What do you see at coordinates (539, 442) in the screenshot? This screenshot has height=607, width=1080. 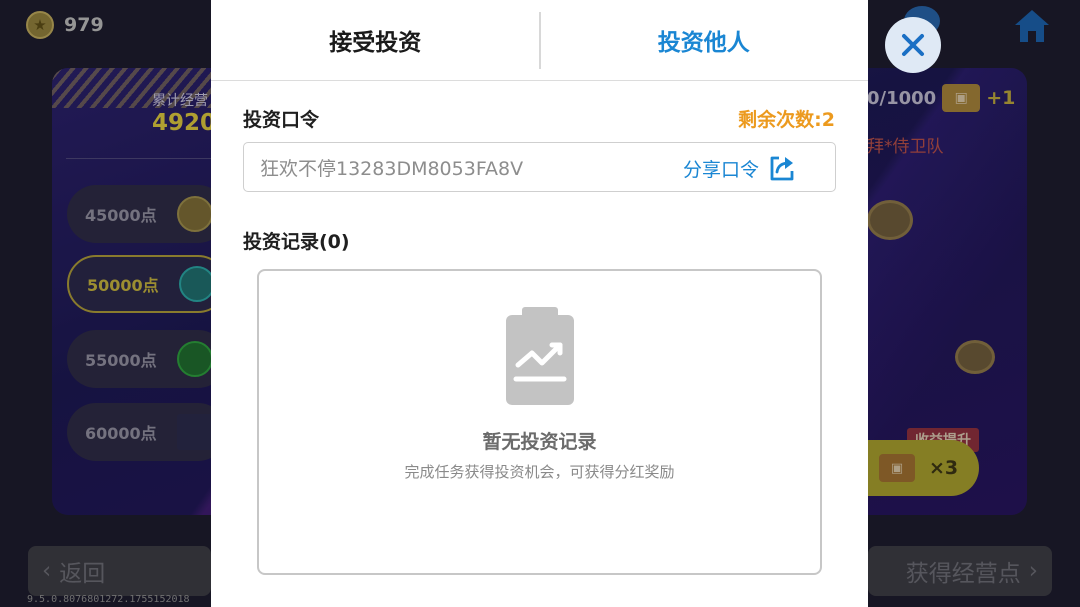 I see `empty-title: 暂无投资记录` at bounding box center [539, 442].